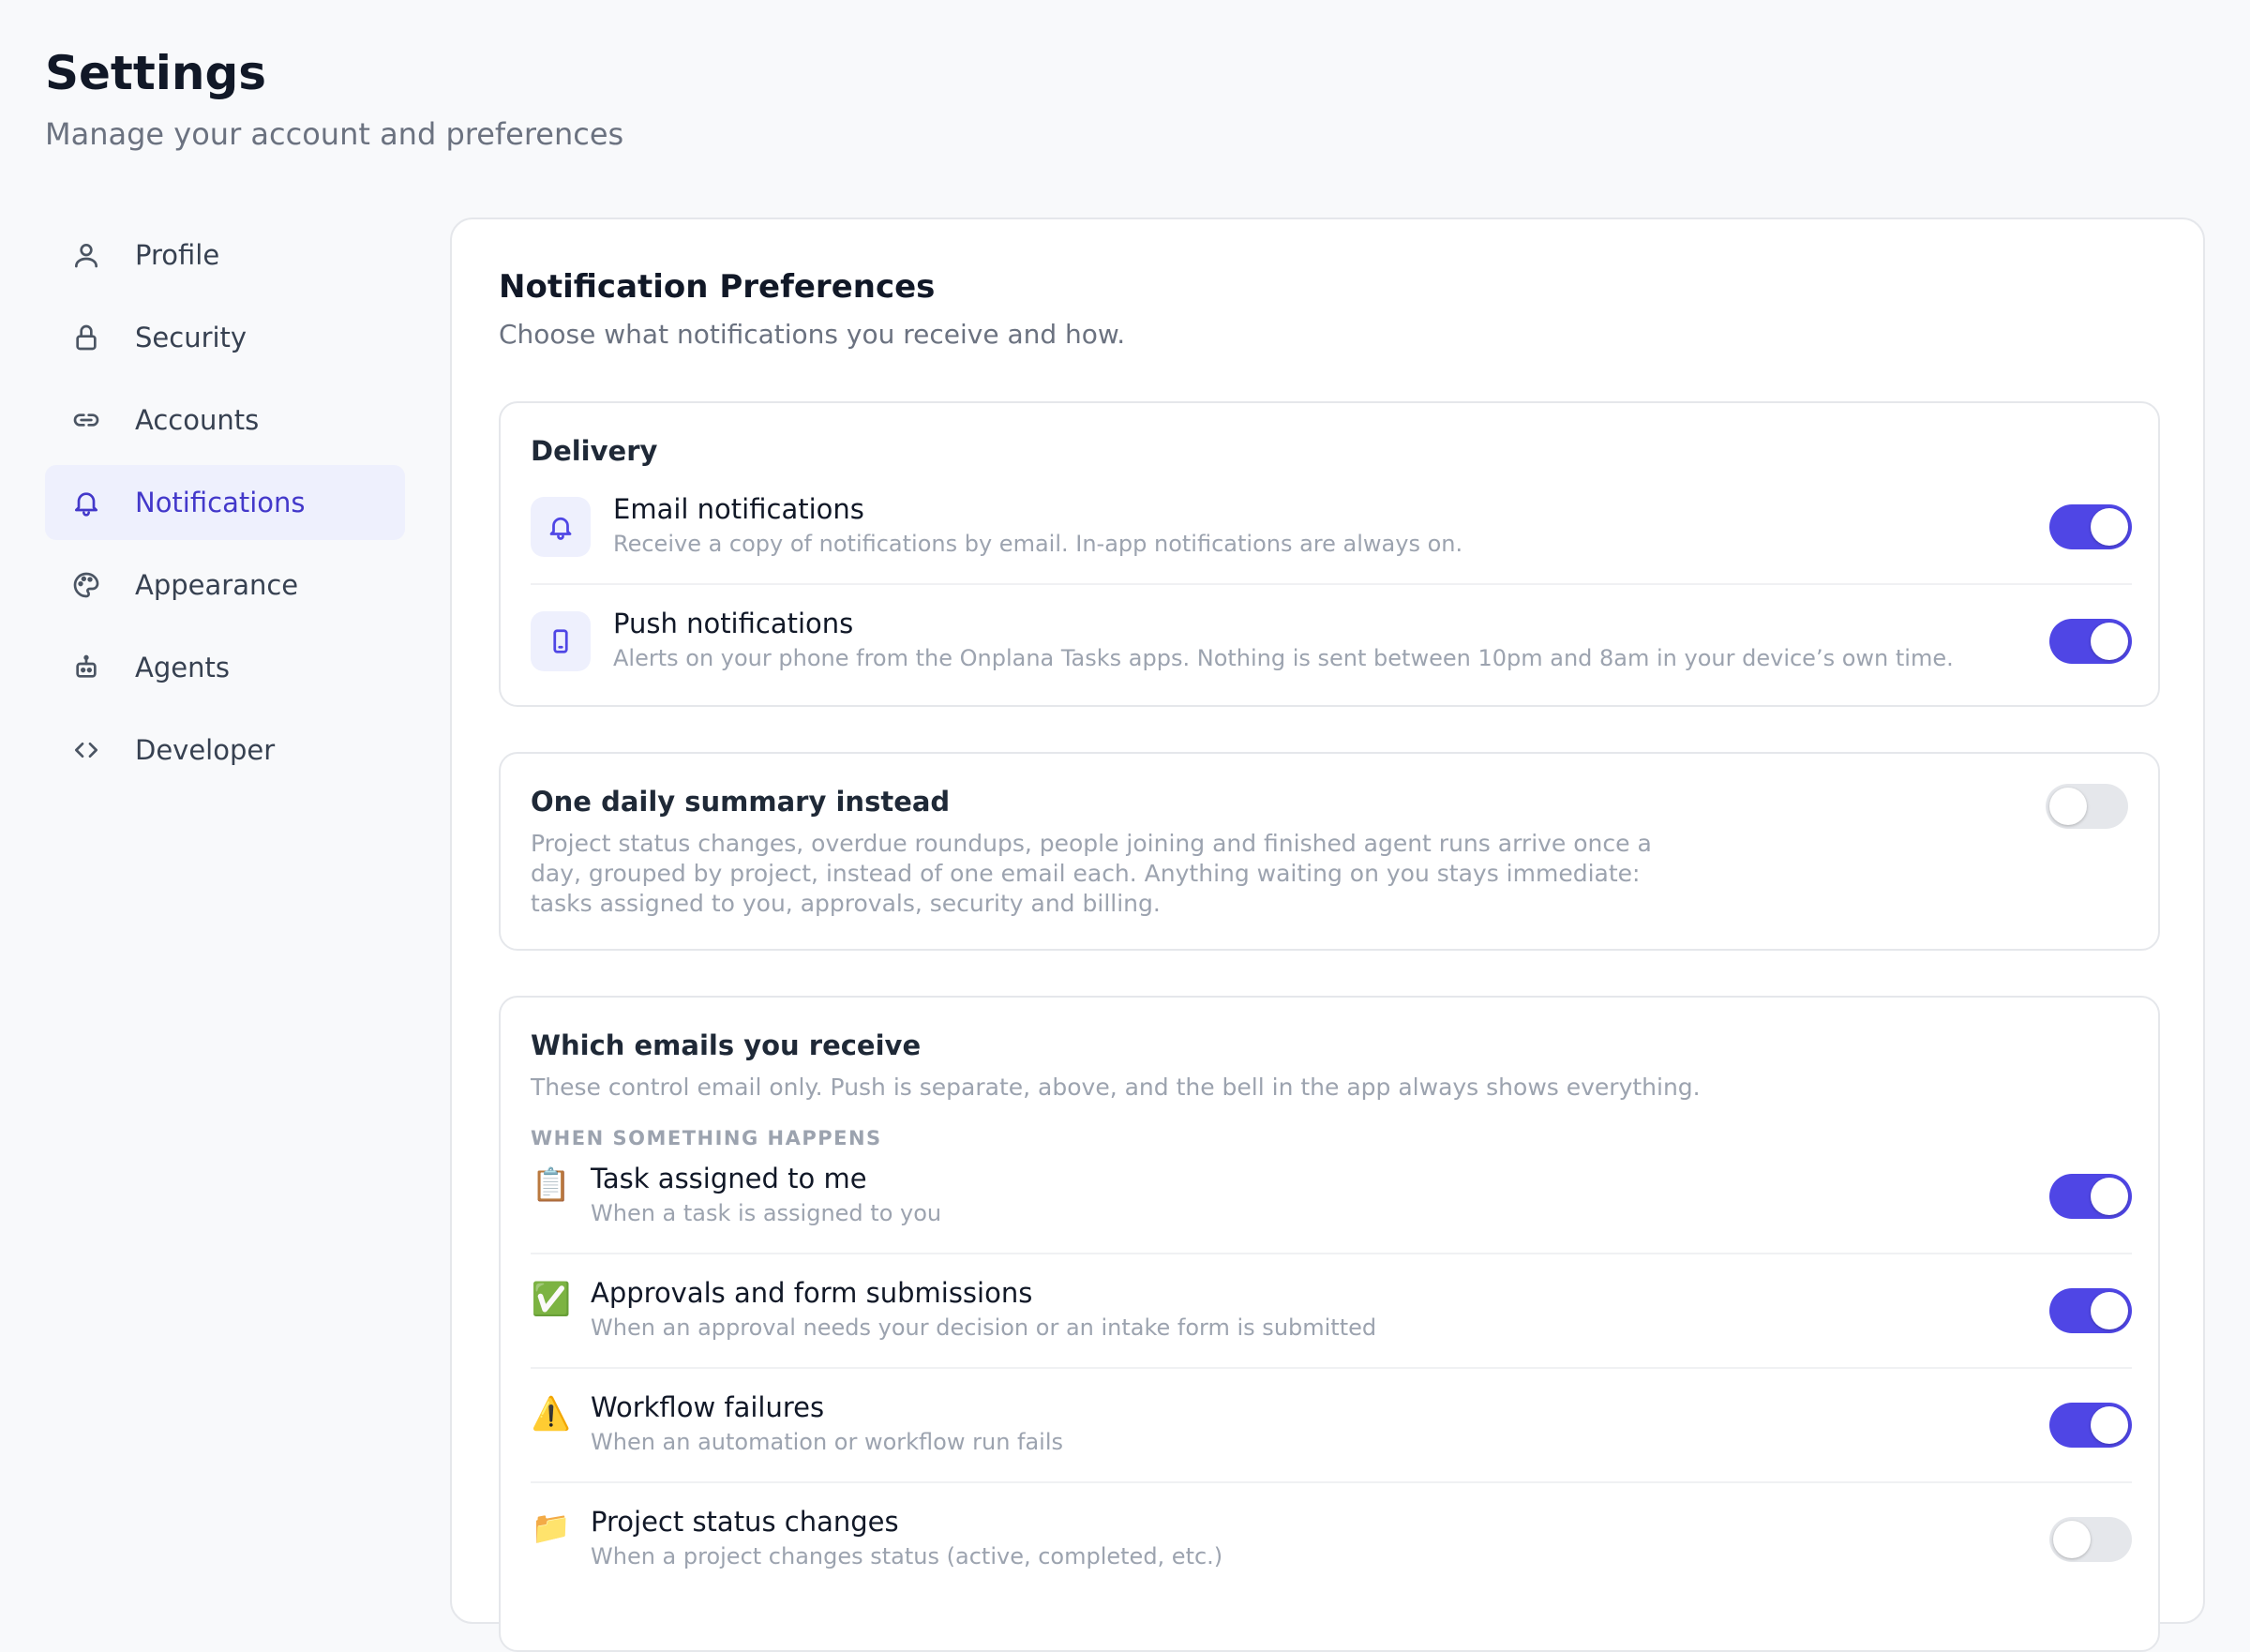 This screenshot has width=2250, height=1652. Describe the element at coordinates (86, 420) in the screenshot. I see `link-icon` at that location.